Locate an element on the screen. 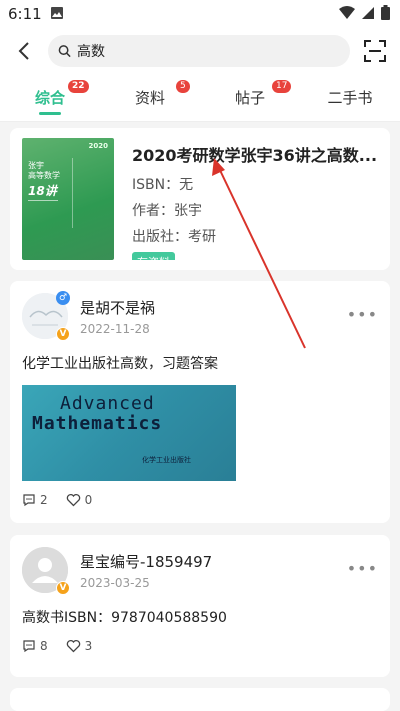 The width and height of the screenshot is (400, 711). avatar: V is located at coordinates (46, 571).